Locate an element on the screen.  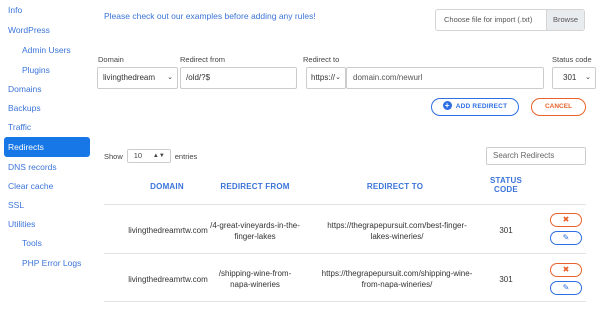
row-redirect-from-line1: /shipping-wine-from- is located at coordinates (255, 273).